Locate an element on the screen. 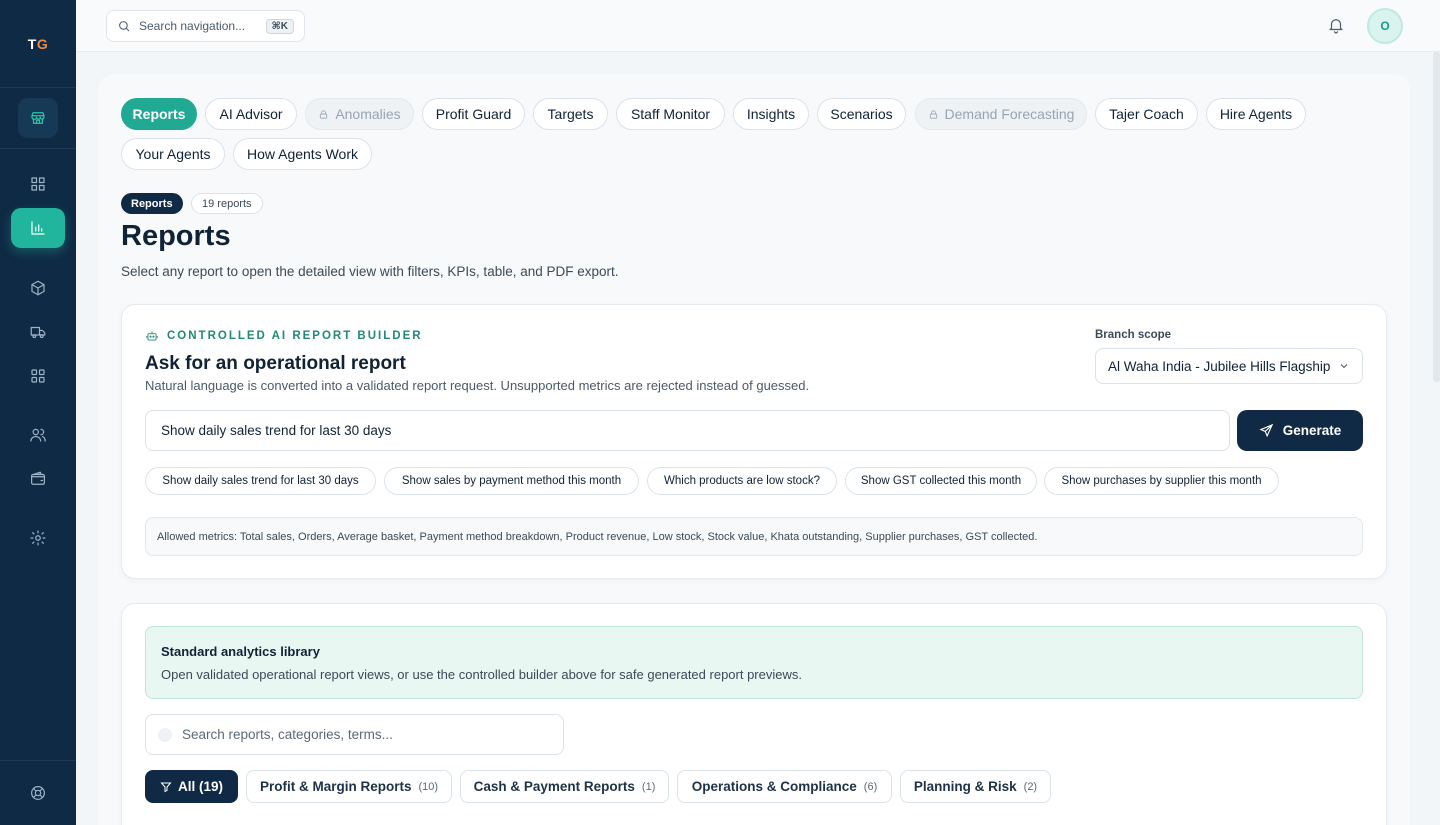  category-count: (1) is located at coordinates (648, 786).